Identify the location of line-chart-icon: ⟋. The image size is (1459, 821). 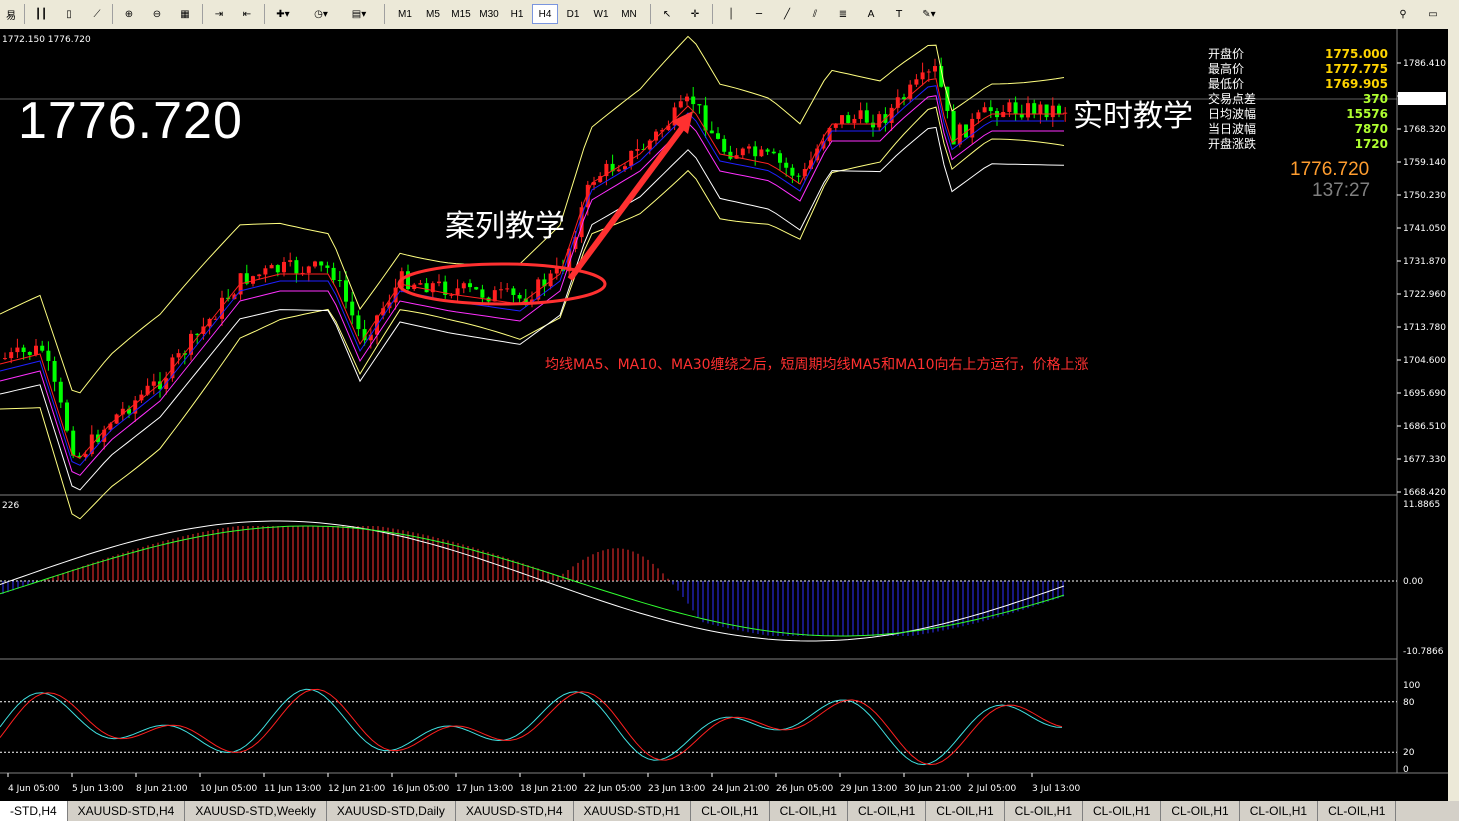
(97, 14).